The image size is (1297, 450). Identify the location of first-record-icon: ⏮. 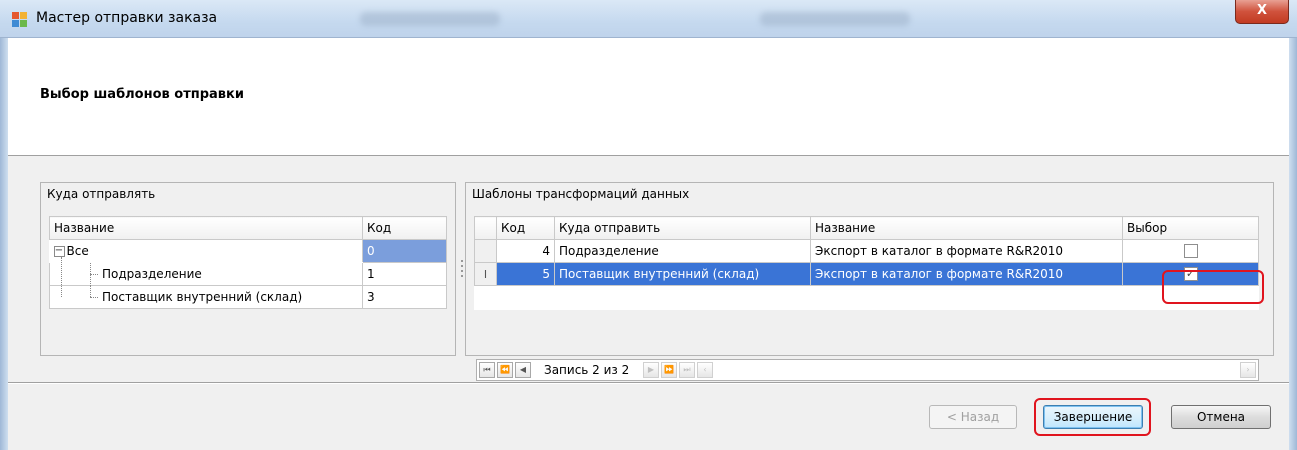
(487, 370).